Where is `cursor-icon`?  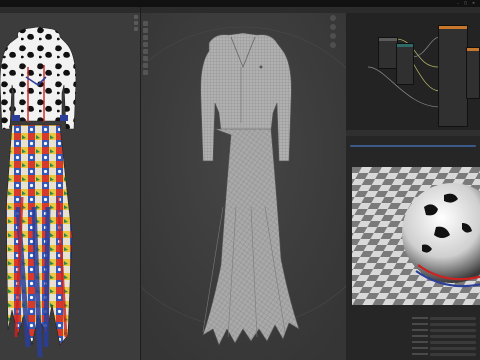
cursor-icon is located at coordinates (145, 30).